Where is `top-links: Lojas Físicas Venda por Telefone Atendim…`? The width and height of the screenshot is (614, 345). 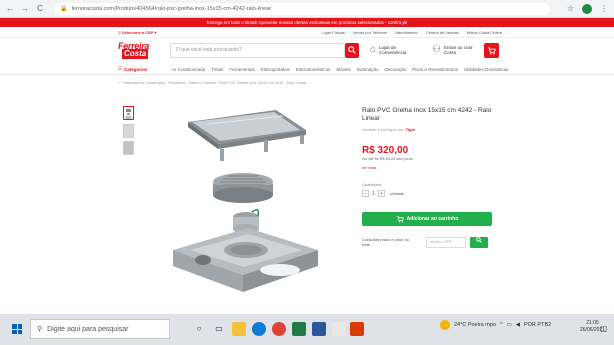 top-links: Lojas Físicas Venda por Telefone Atendim… is located at coordinates (412, 32).